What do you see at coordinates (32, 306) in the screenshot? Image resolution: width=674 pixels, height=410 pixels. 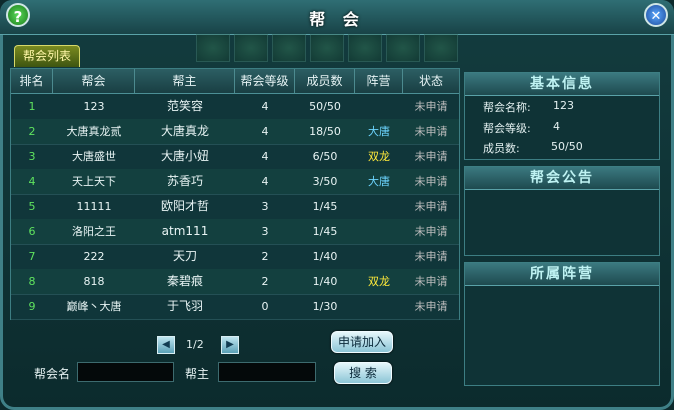 I see `cell-rank: 9` at bounding box center [32, 306].